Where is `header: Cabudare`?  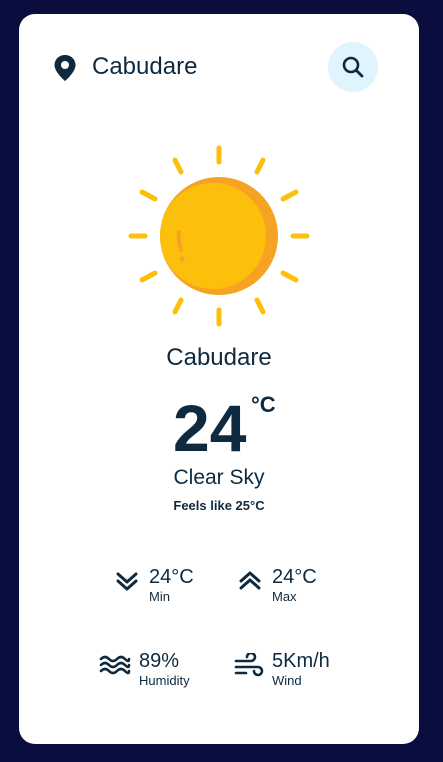
header: Cabudare is located at coordinates (219, 67).